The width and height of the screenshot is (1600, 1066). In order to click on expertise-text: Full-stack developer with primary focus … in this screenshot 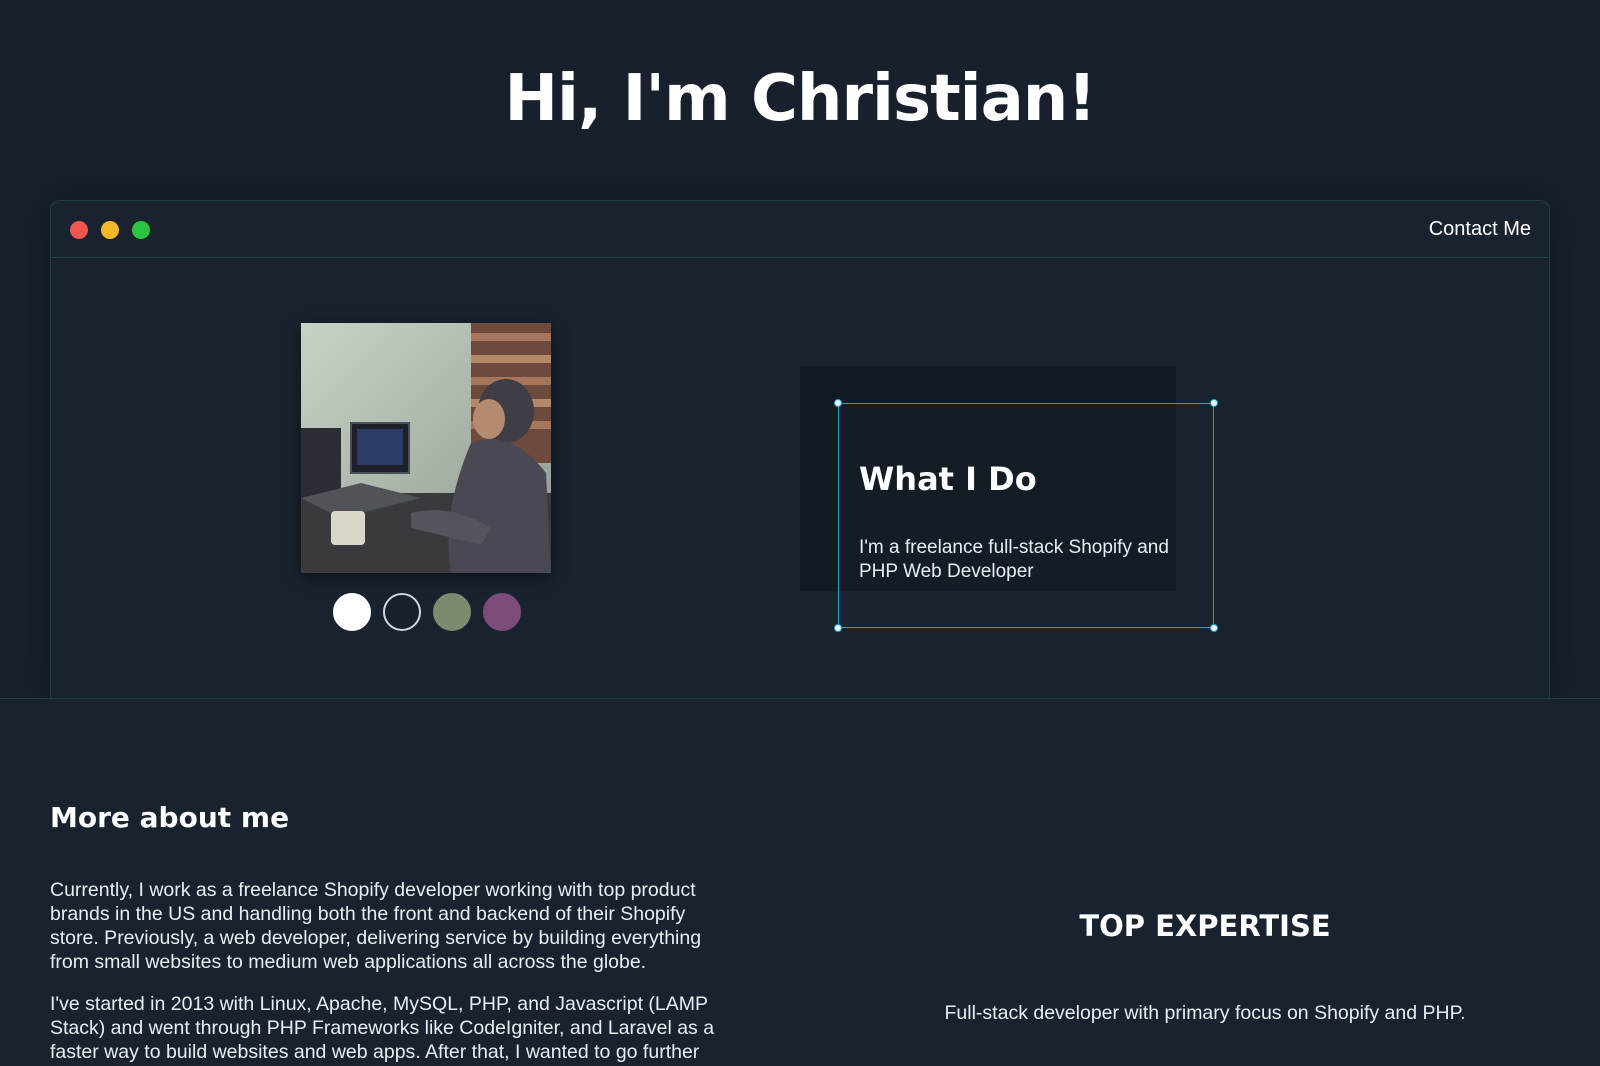, I will do `click(1205, 1013)`.